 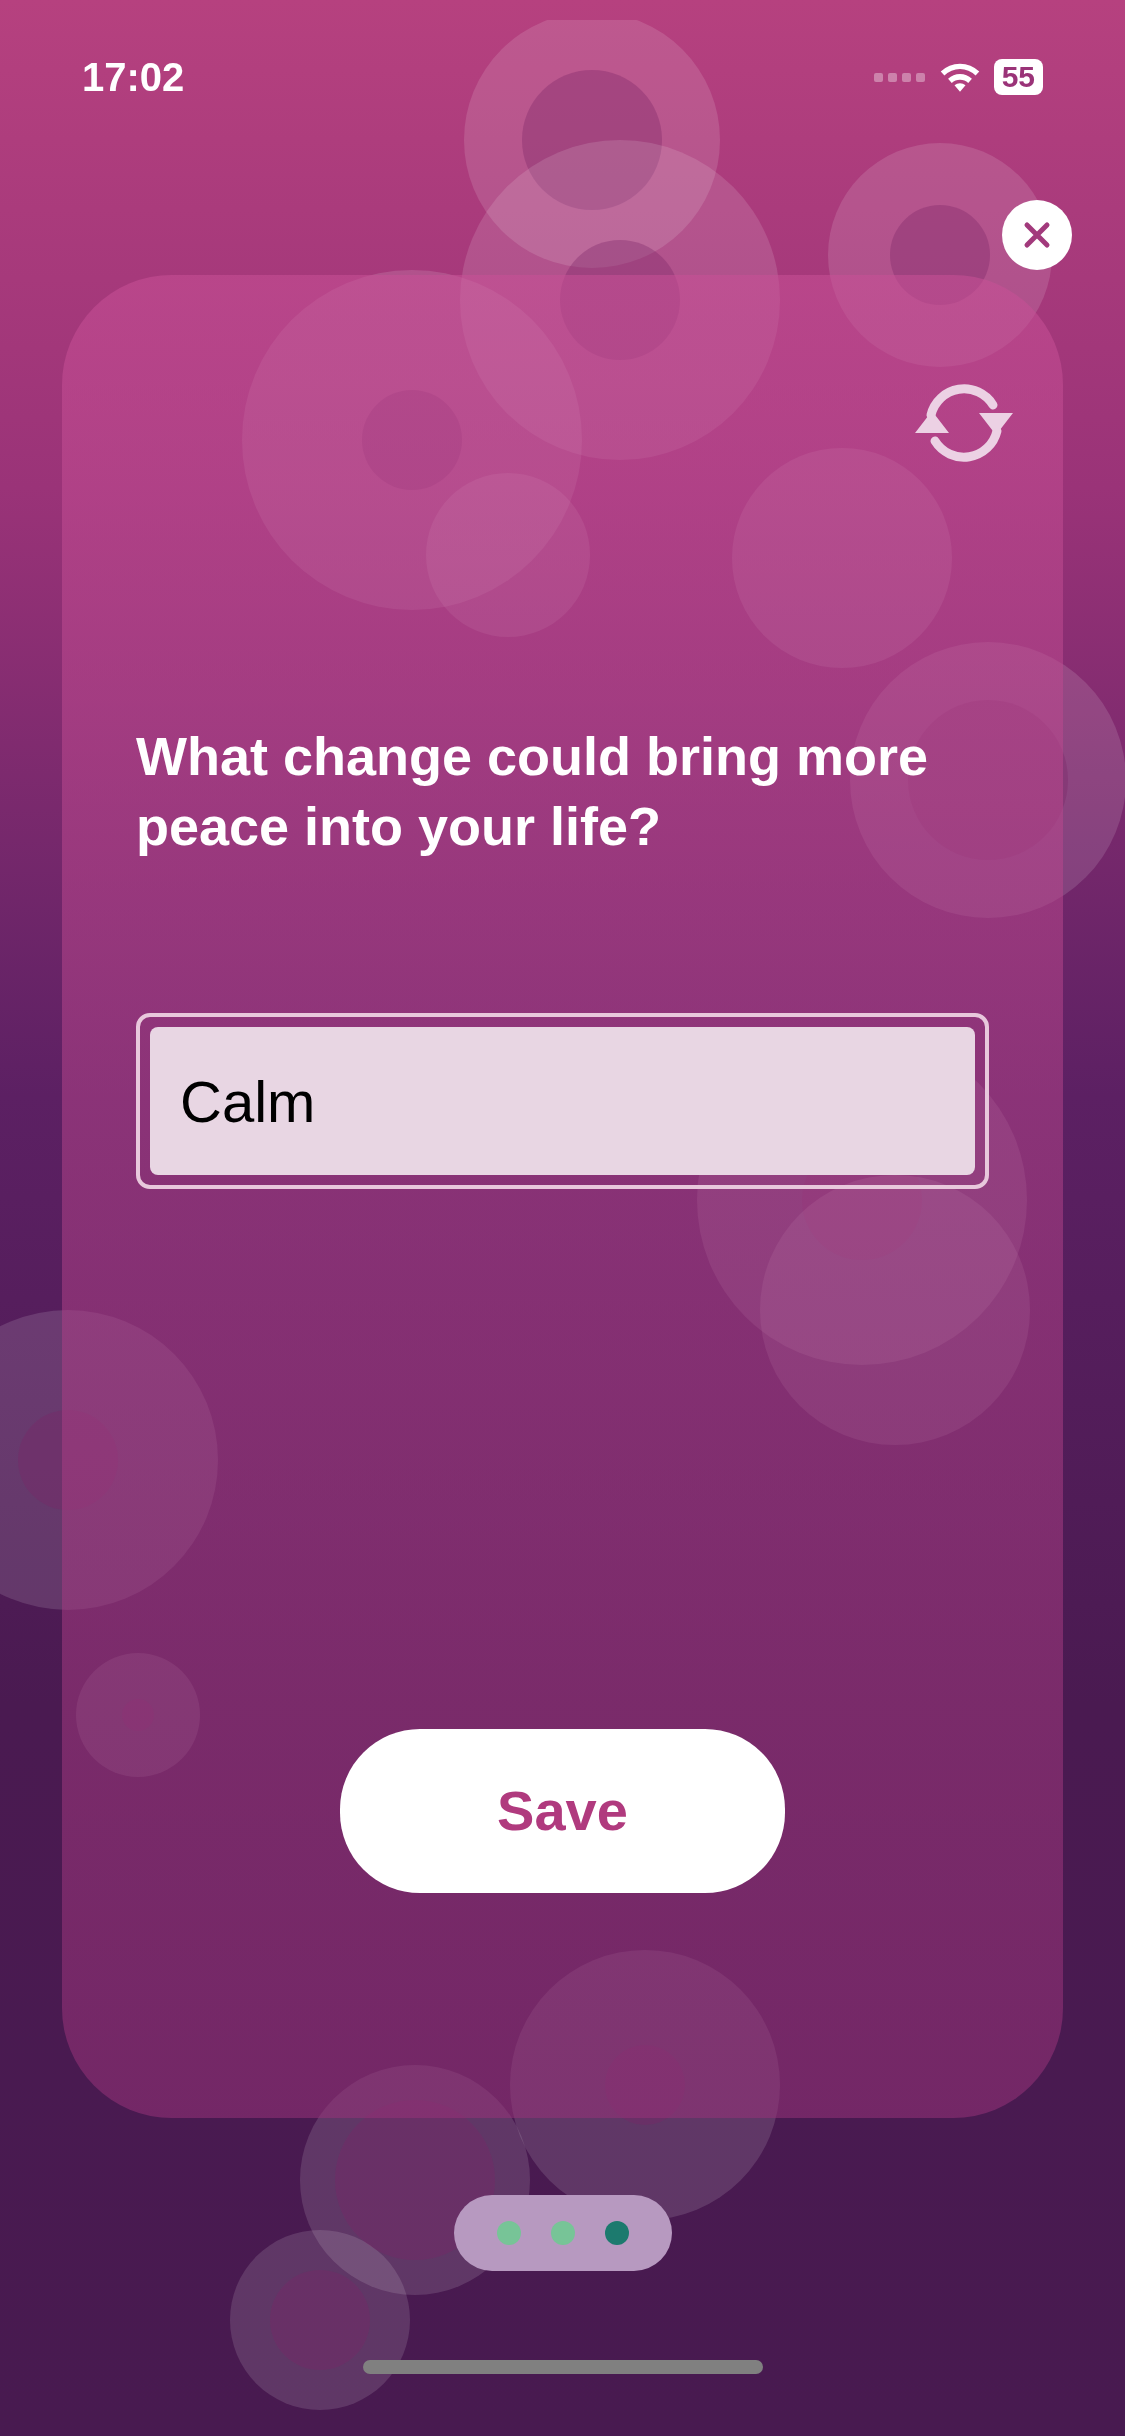 I want to click on save-button: Save, so click(x=562, y=1811).